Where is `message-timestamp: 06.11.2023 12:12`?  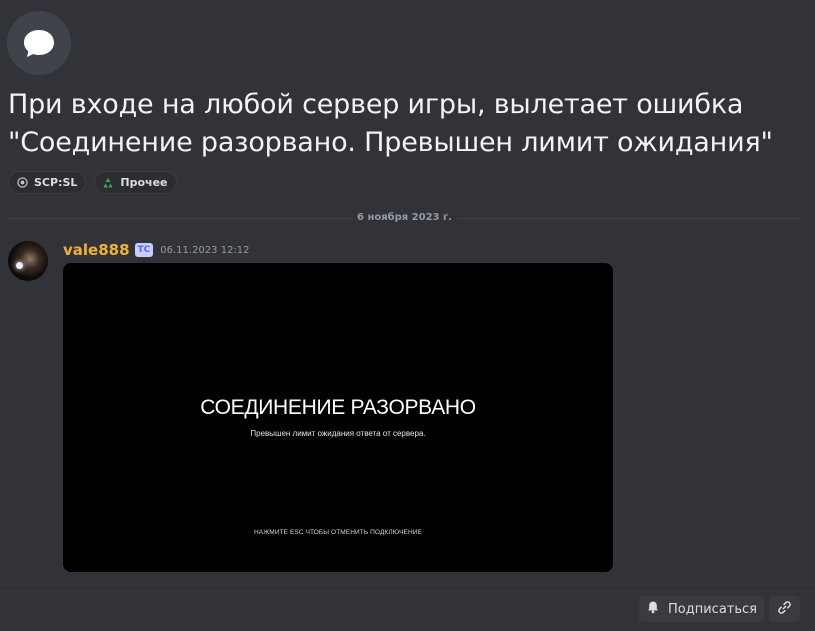 message-timestamp: 06.11.2023 12:12 is located at coordinates (204, 250).